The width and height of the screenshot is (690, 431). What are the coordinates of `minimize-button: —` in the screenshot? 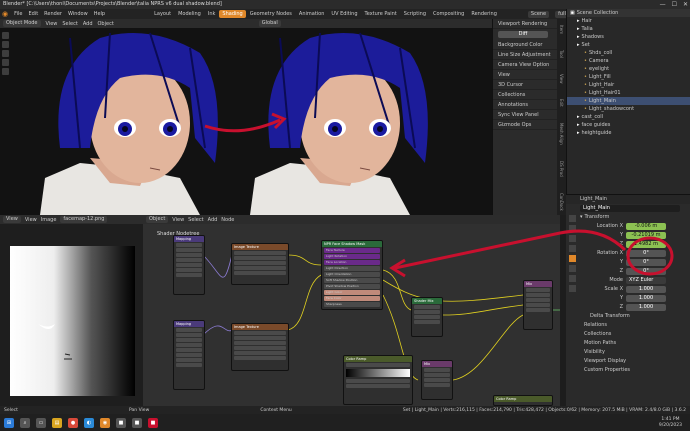 It's located at (663, 4).